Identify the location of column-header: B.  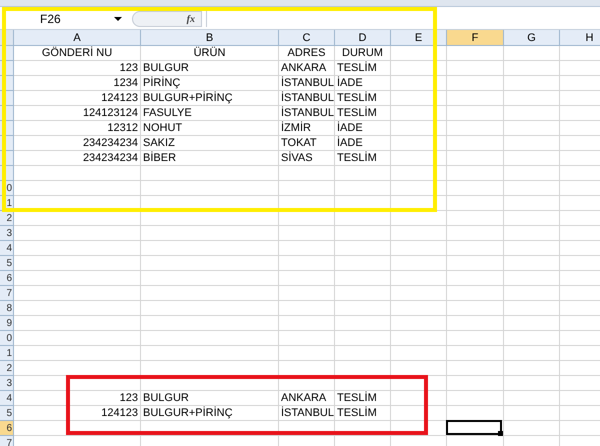
(210, 38).